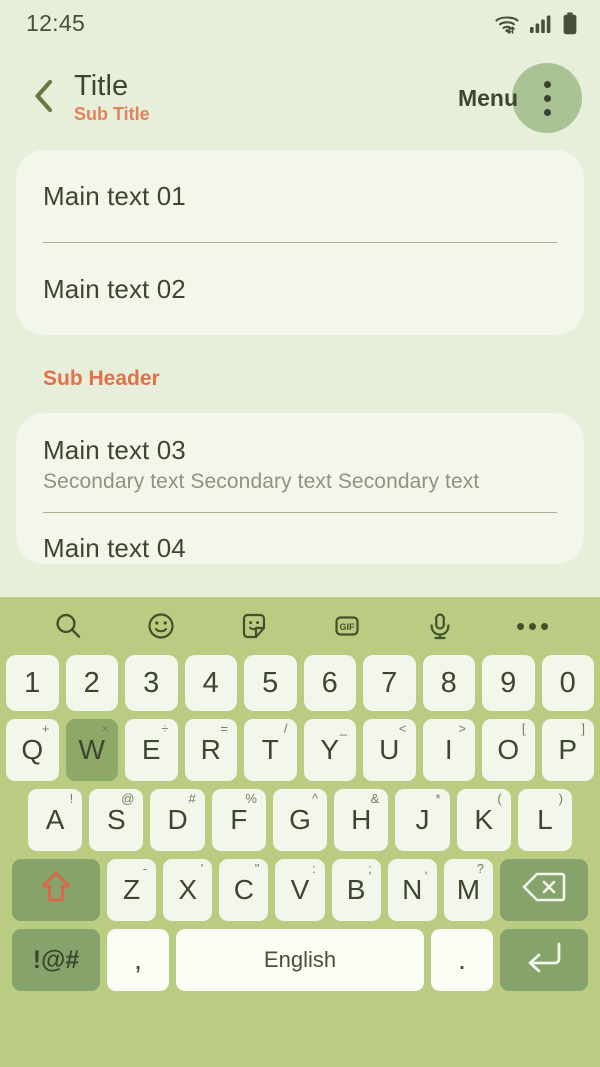  What do you see at coordinates (329, 750) in the screenshot?
I see `key-y: _ Y` at bounding box center [329, 750].